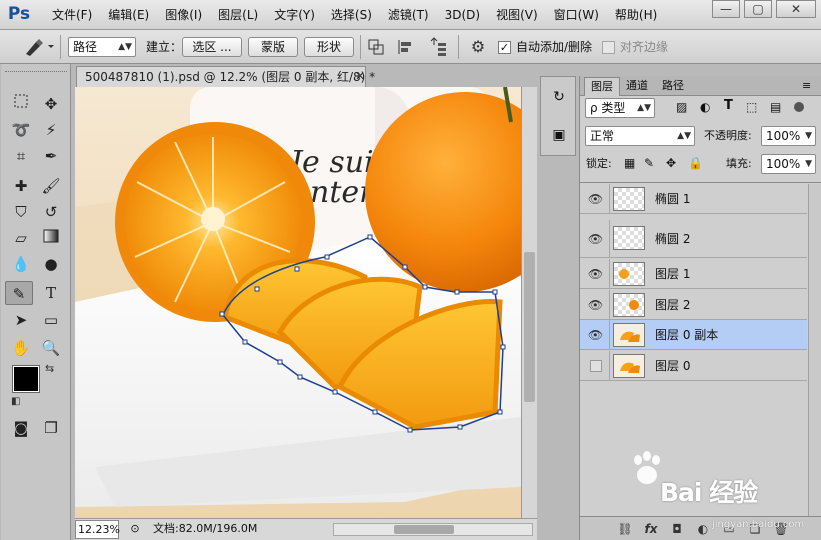 The width and height of the screenshot is (821, 540). Describe the element at coordinates (72, 15) in the screenshot. I see `menu-file: 文件(F)` at that location.